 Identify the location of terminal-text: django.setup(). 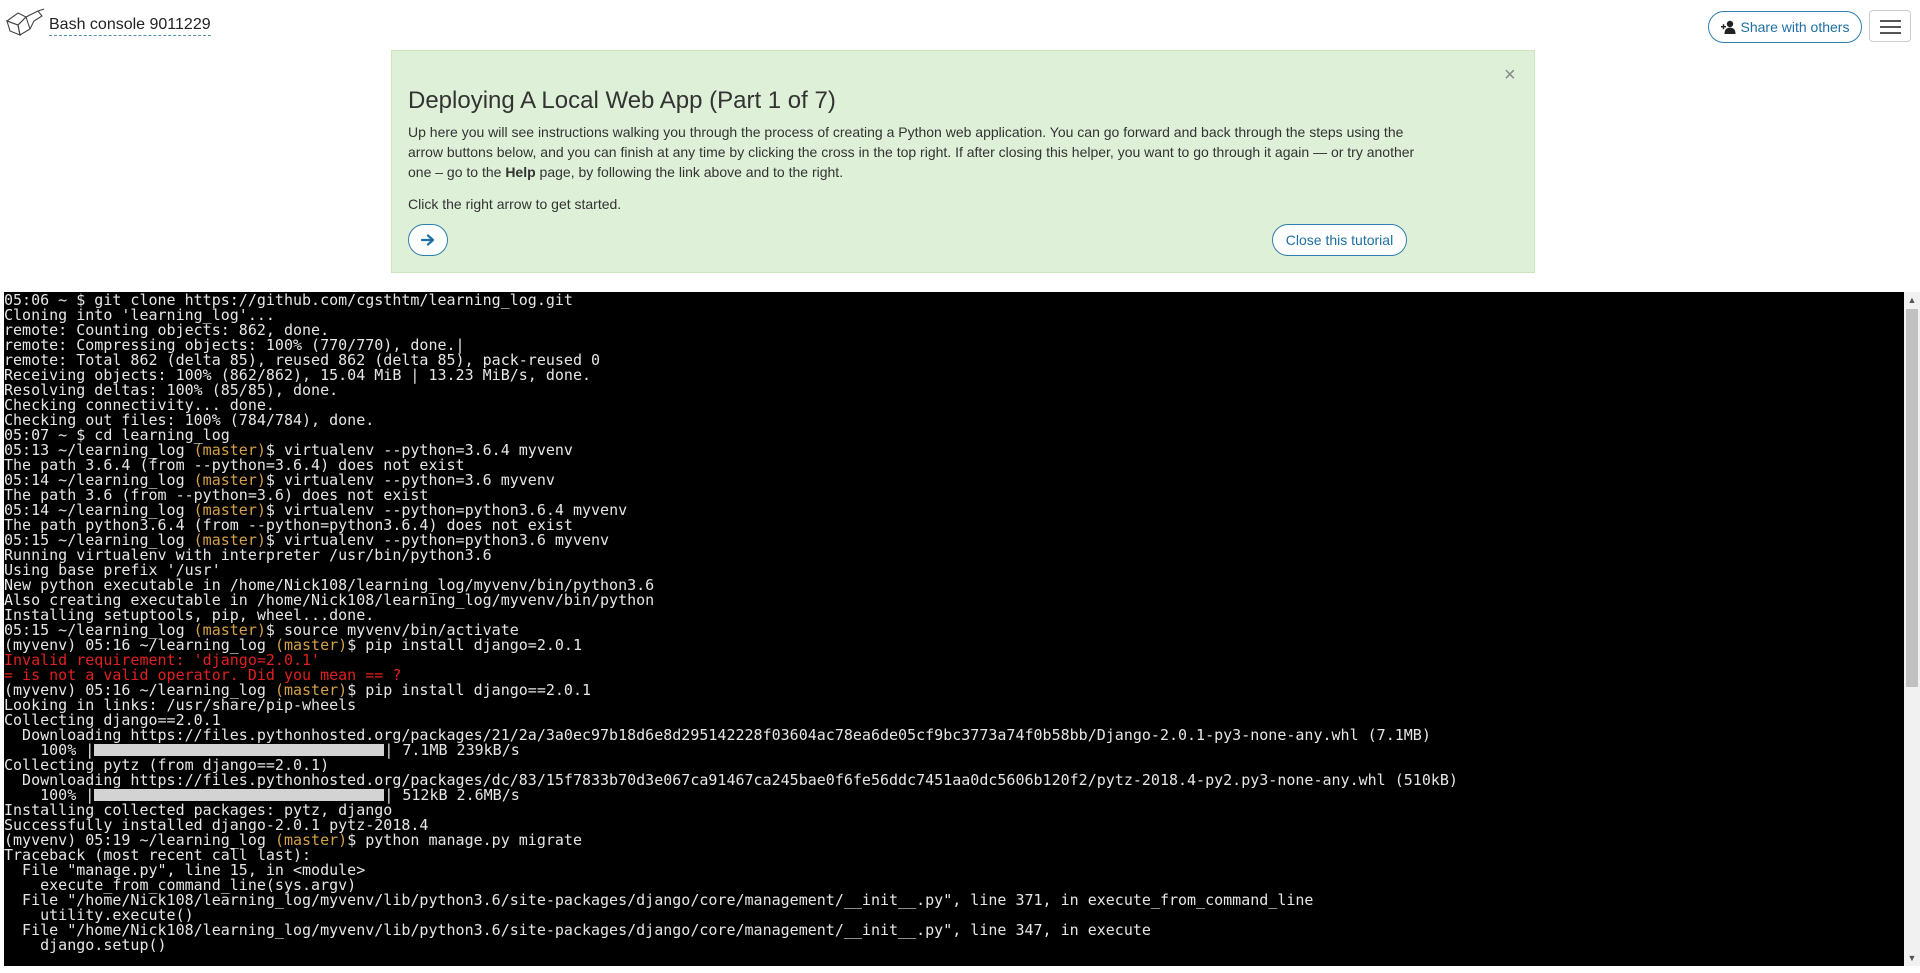
(85, 945).